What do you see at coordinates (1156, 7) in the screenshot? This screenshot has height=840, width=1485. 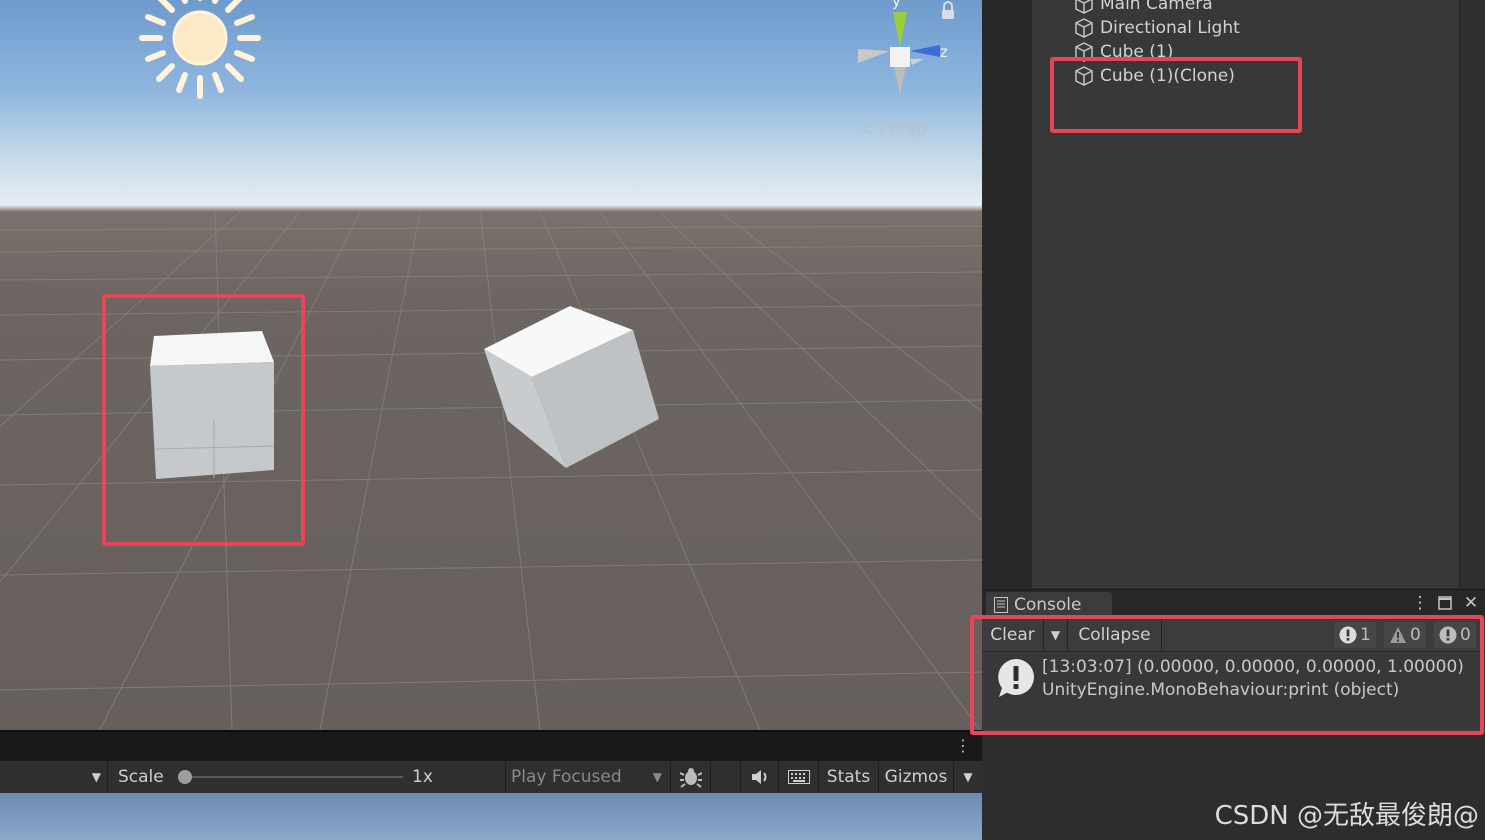 I see `hierarchy-item-label: Main Camera` at bounding box center [1156, 7].